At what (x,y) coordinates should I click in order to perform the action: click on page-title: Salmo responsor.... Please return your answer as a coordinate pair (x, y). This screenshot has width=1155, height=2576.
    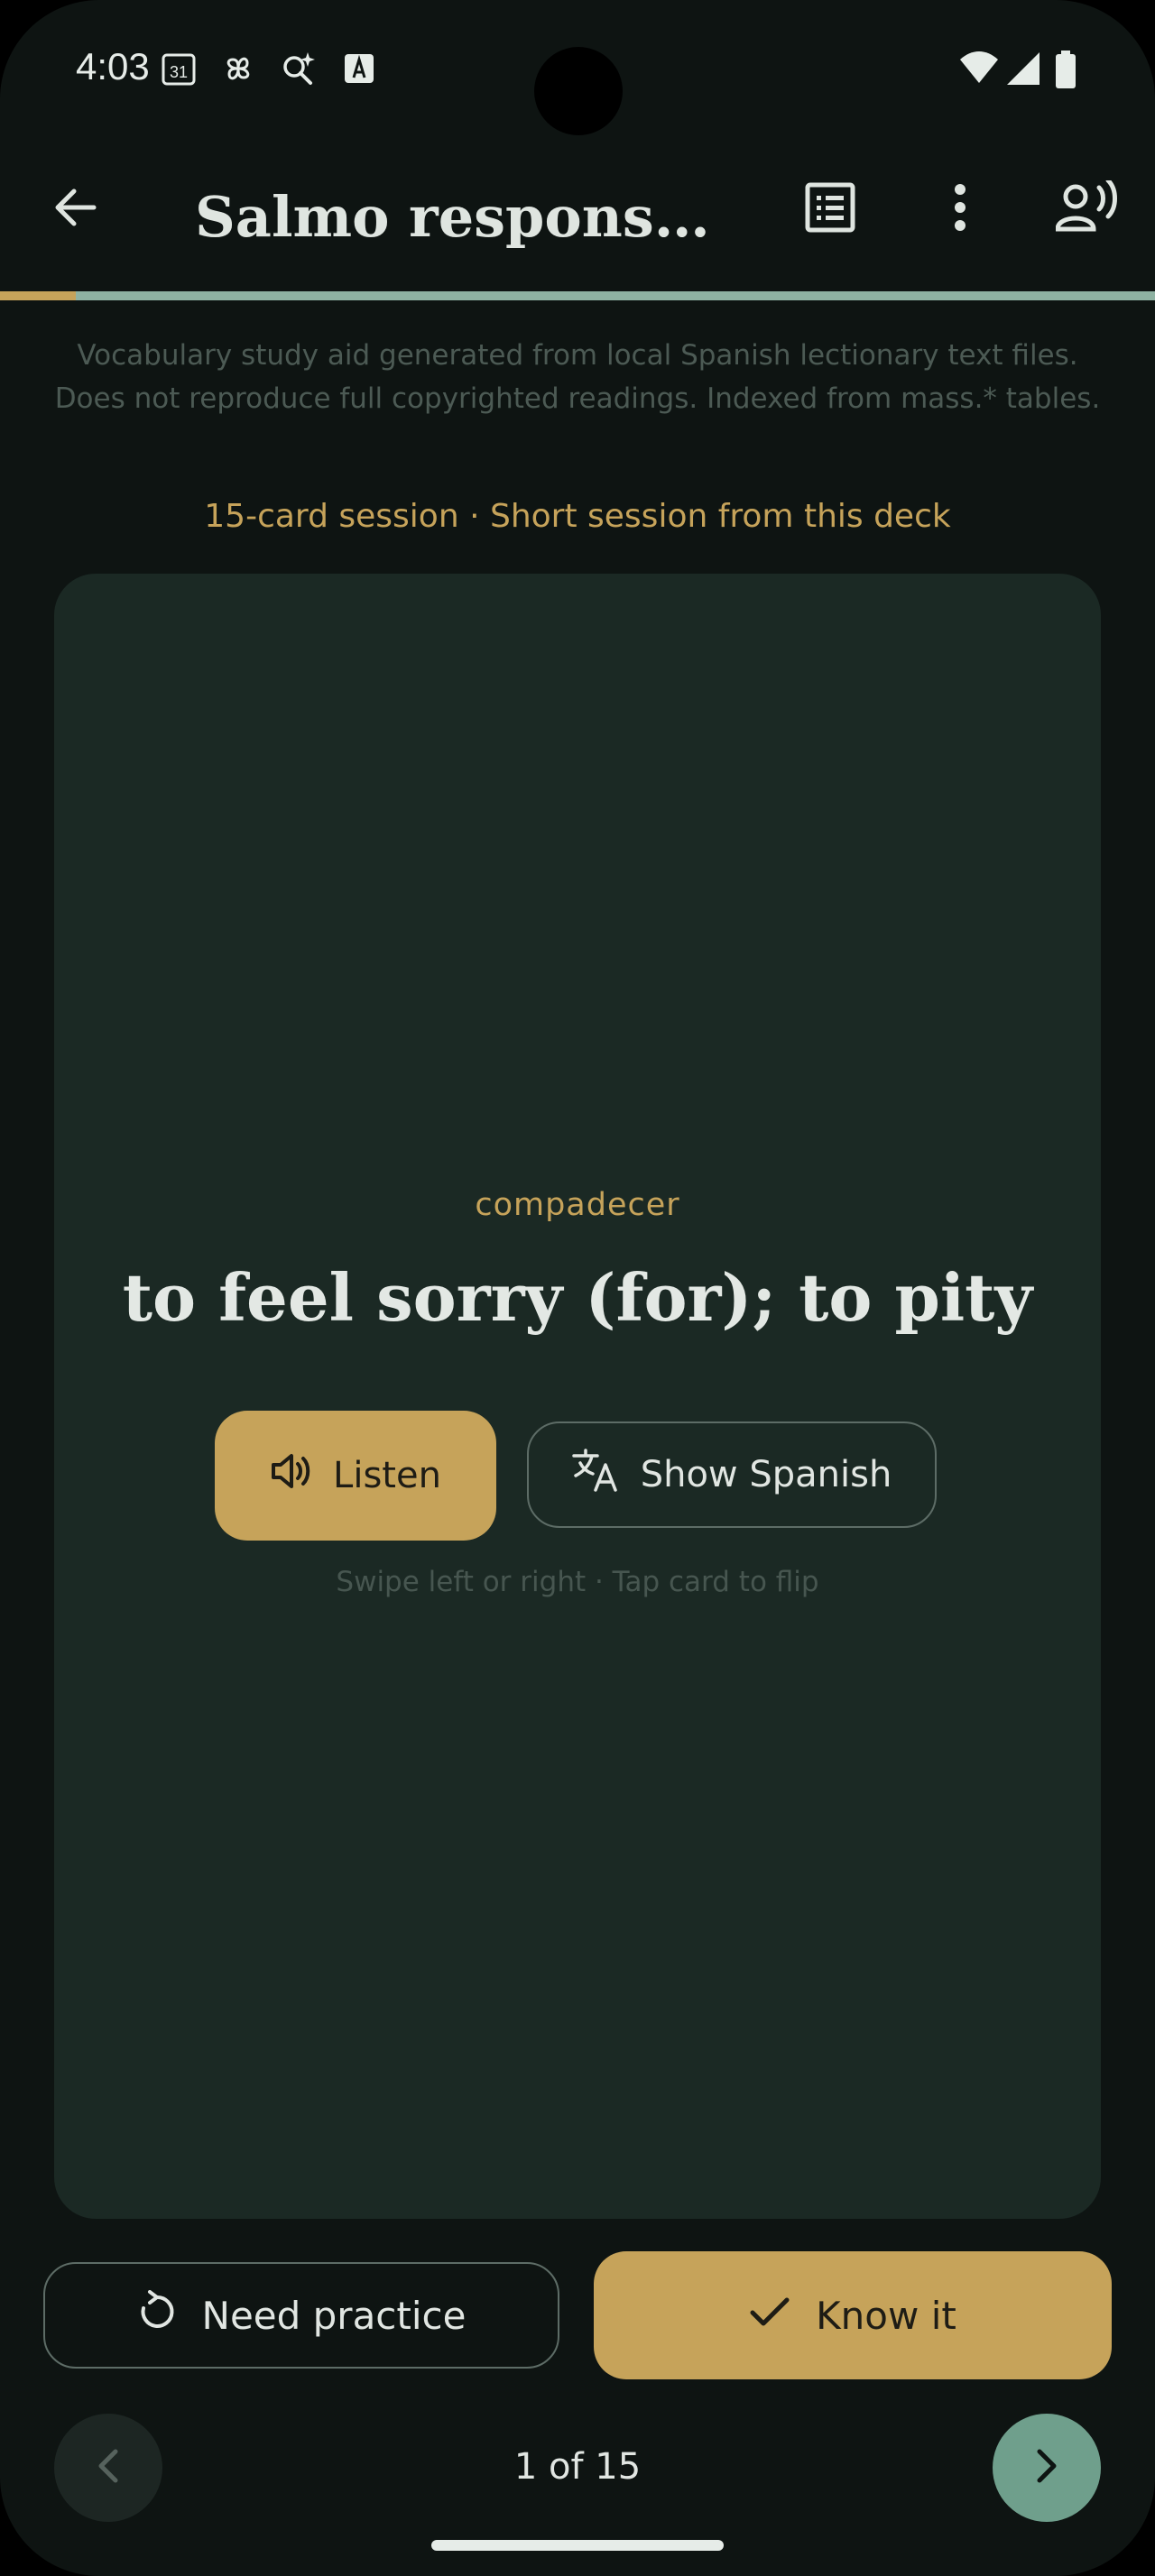
    Looking at the image, I should click on (465, 217).